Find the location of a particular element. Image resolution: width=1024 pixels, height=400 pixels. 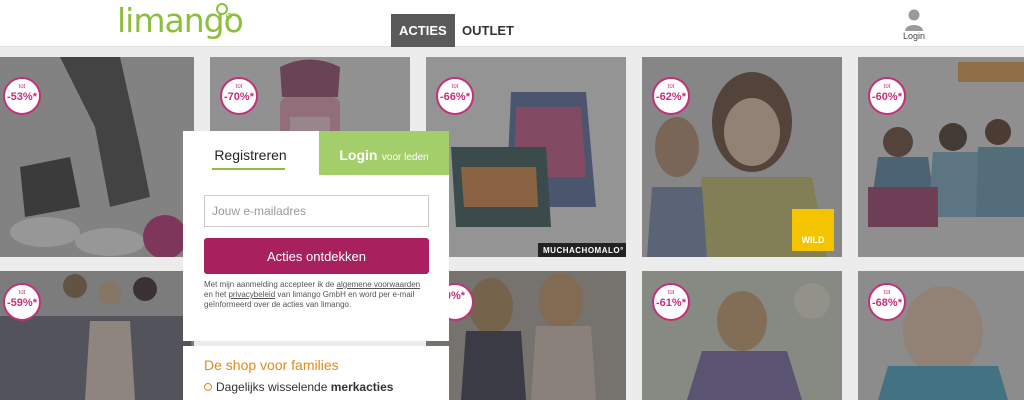

bullet-icon is located at coordinates (208, 387).